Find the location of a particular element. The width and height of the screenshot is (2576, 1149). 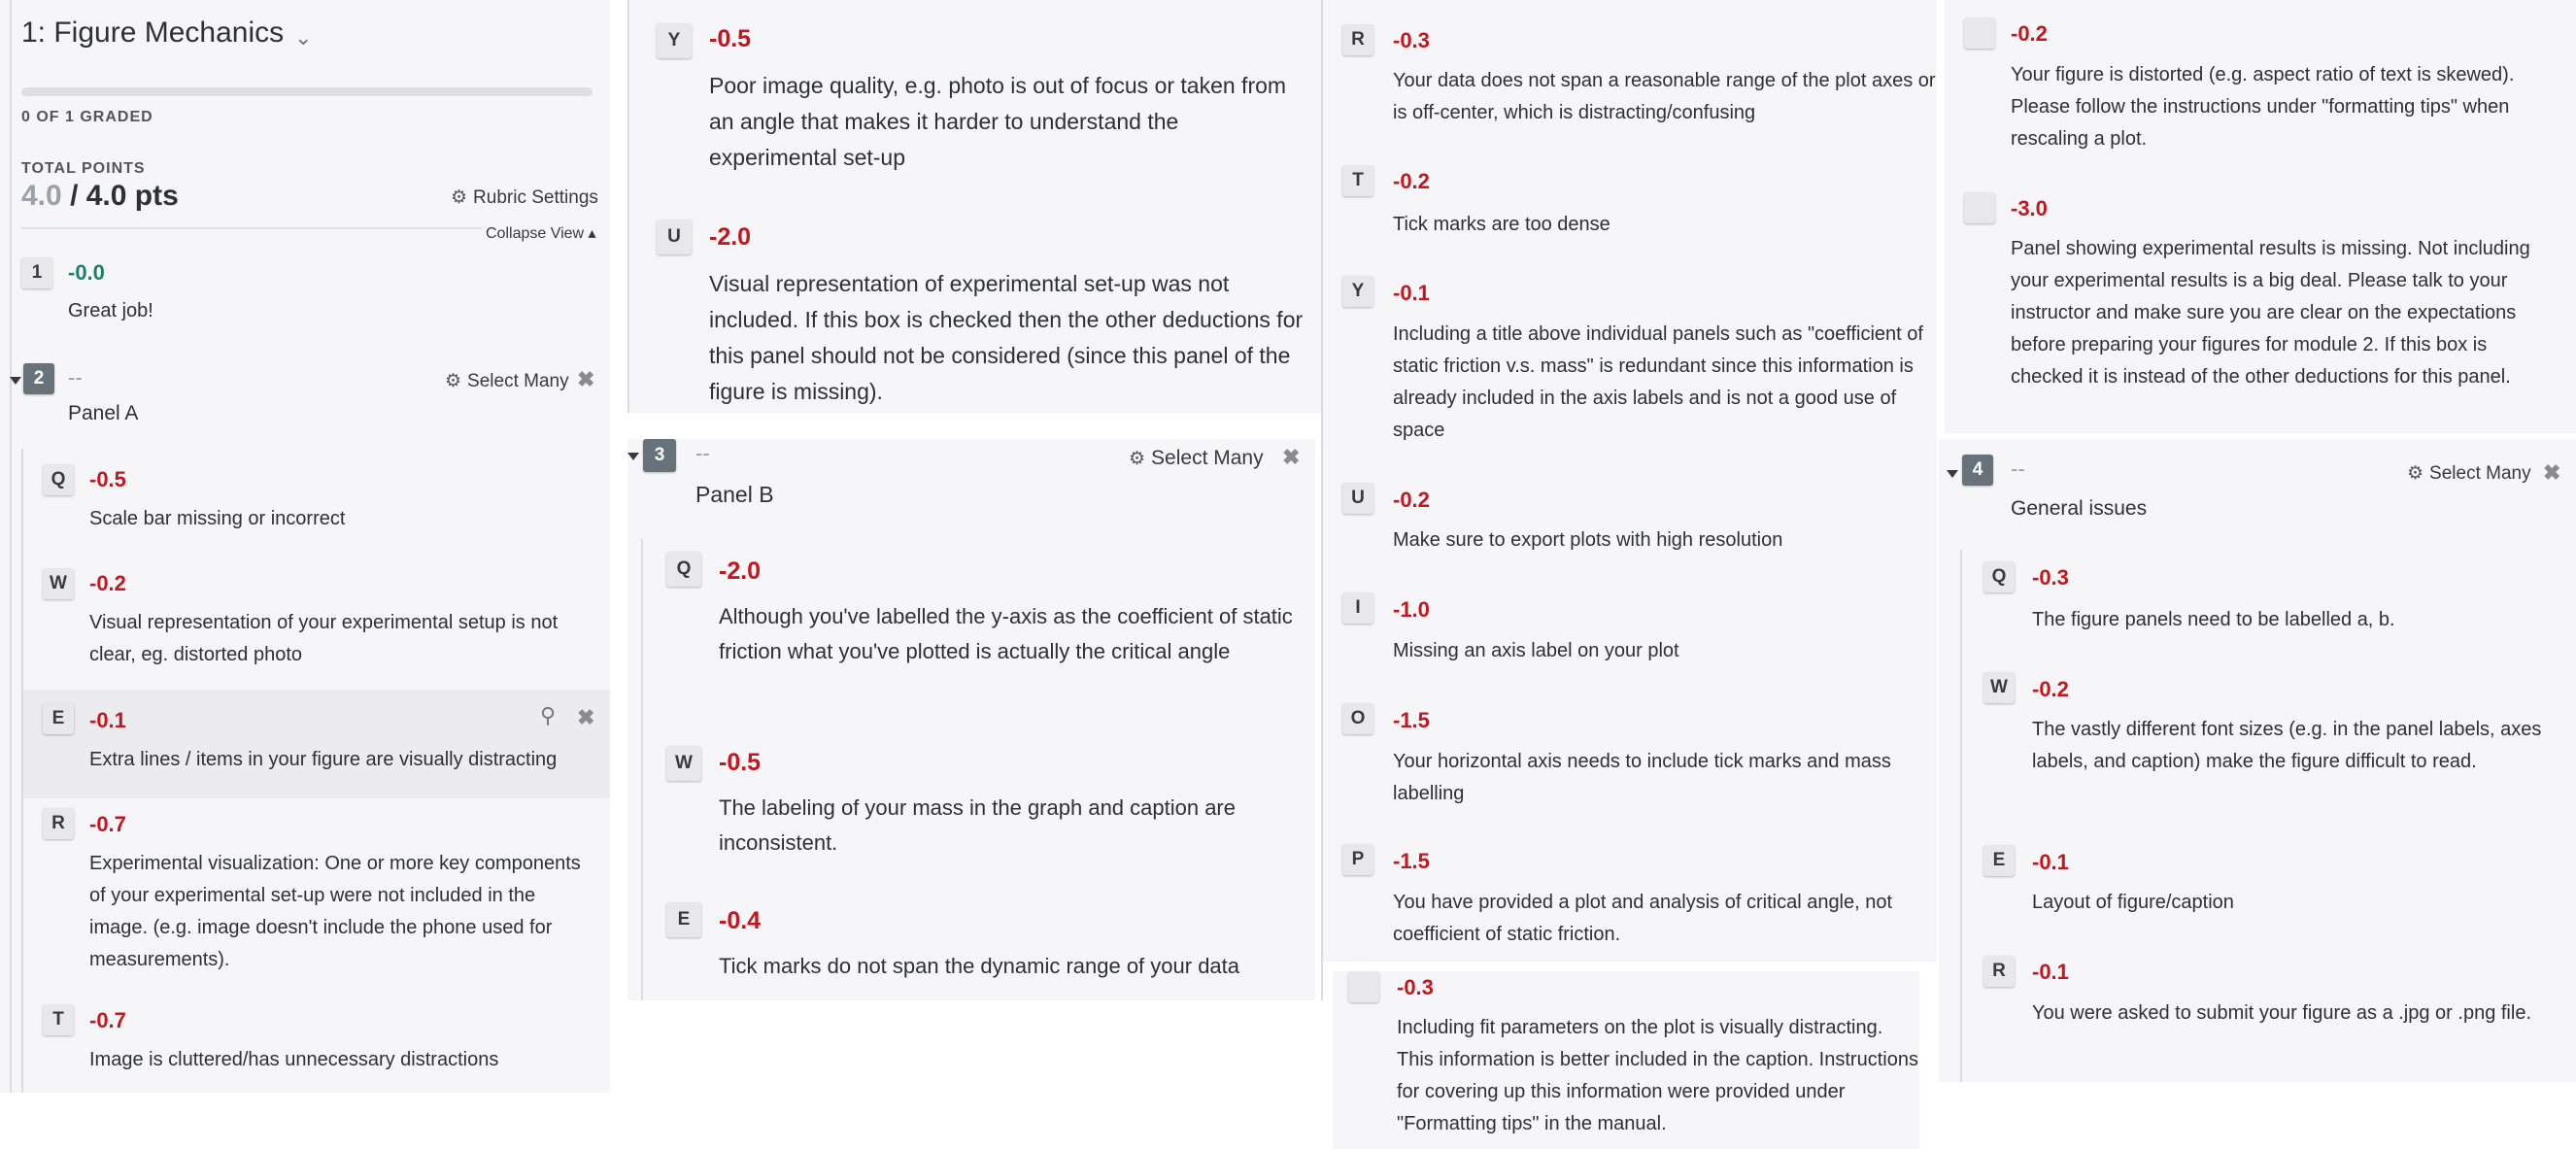

rubric-description: Scale bar missing or incorrect is located at coordinates (217, 518).